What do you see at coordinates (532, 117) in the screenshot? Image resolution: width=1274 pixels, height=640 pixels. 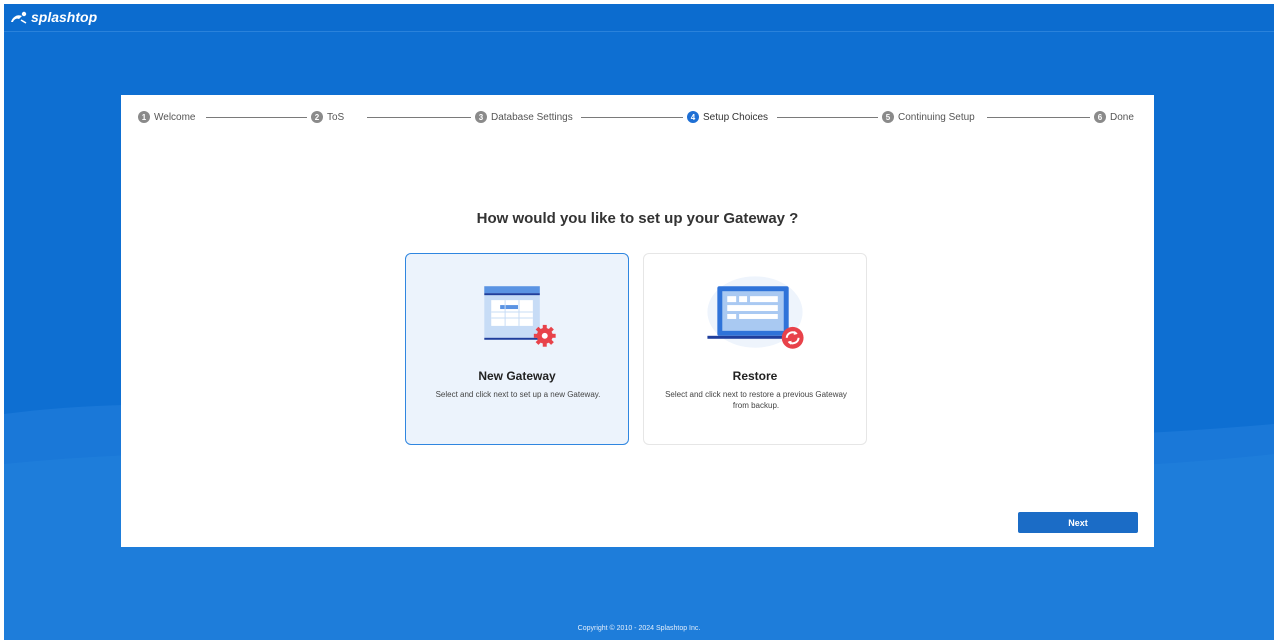 I see `step-label: Database Settings` at bounding box center [532, 117].